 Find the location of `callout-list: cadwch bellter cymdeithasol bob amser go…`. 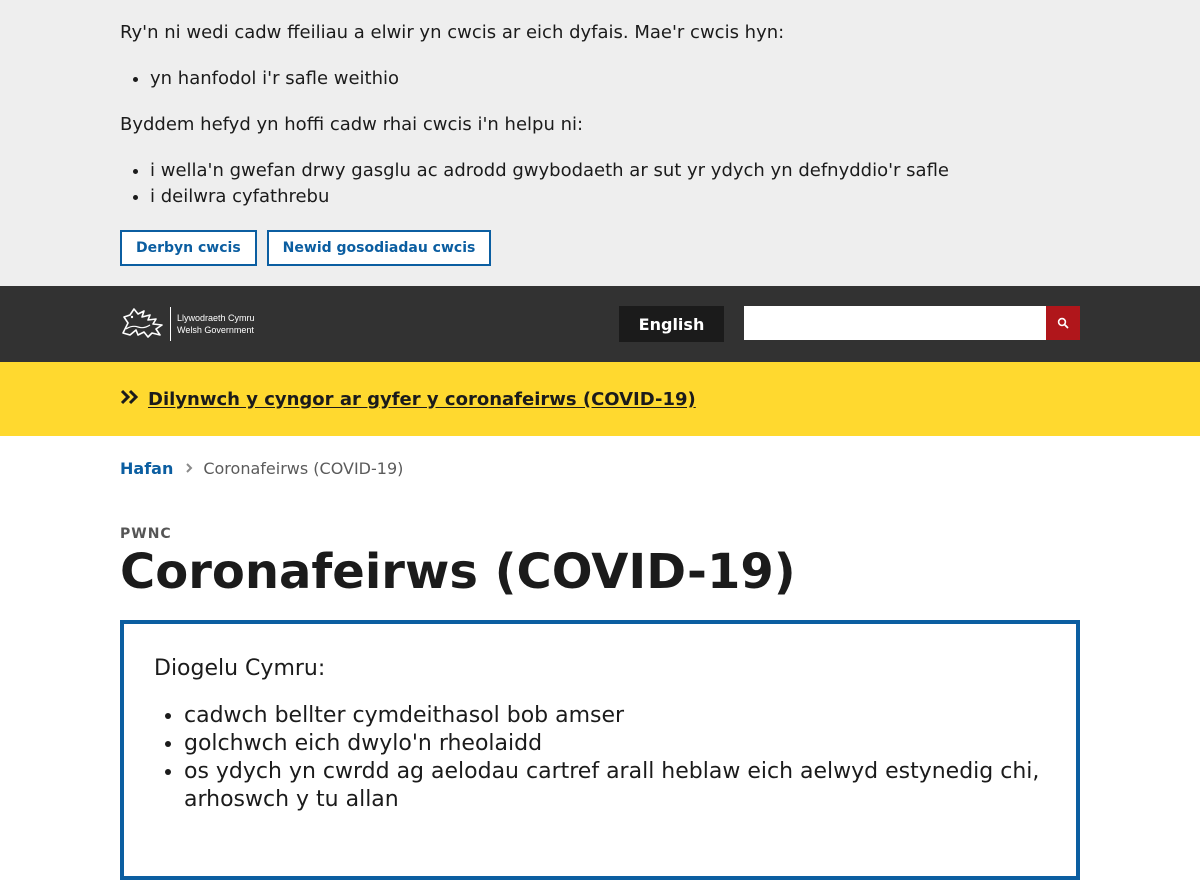

callout-list: cadwch bellter cymdeithasol bob amser go… is located at coordinates (600, 758).